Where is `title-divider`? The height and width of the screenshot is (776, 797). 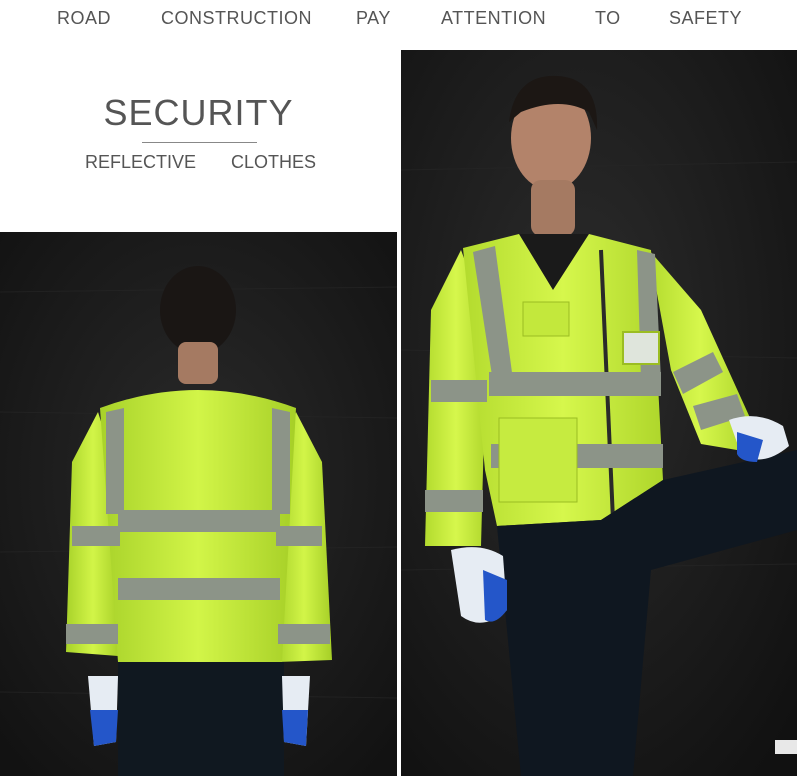
title-divider is located at coordinates (199, 142).